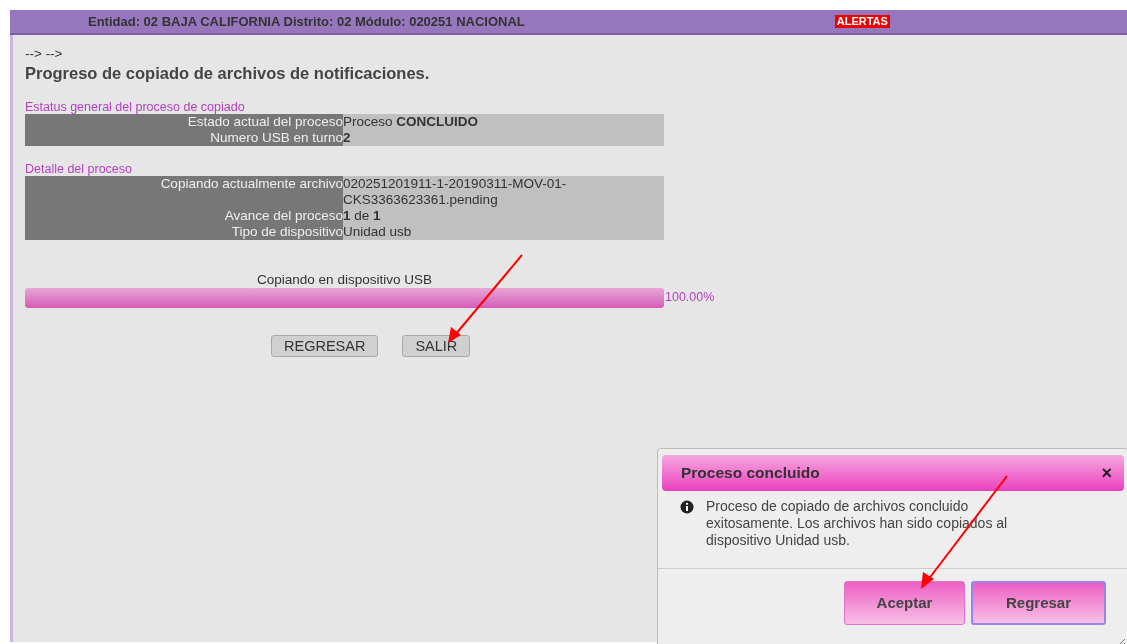 The image size is (1127, 644). I want to click on info-icon, so click(687, 507).